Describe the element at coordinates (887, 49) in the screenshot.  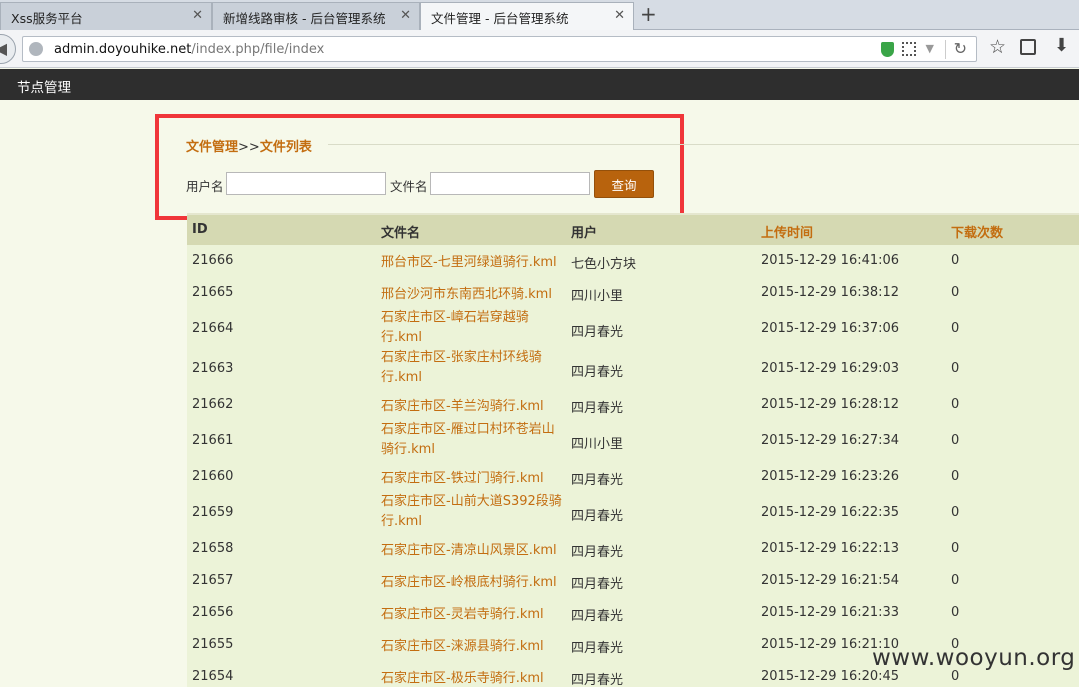
I see `shield-icon` at that location.